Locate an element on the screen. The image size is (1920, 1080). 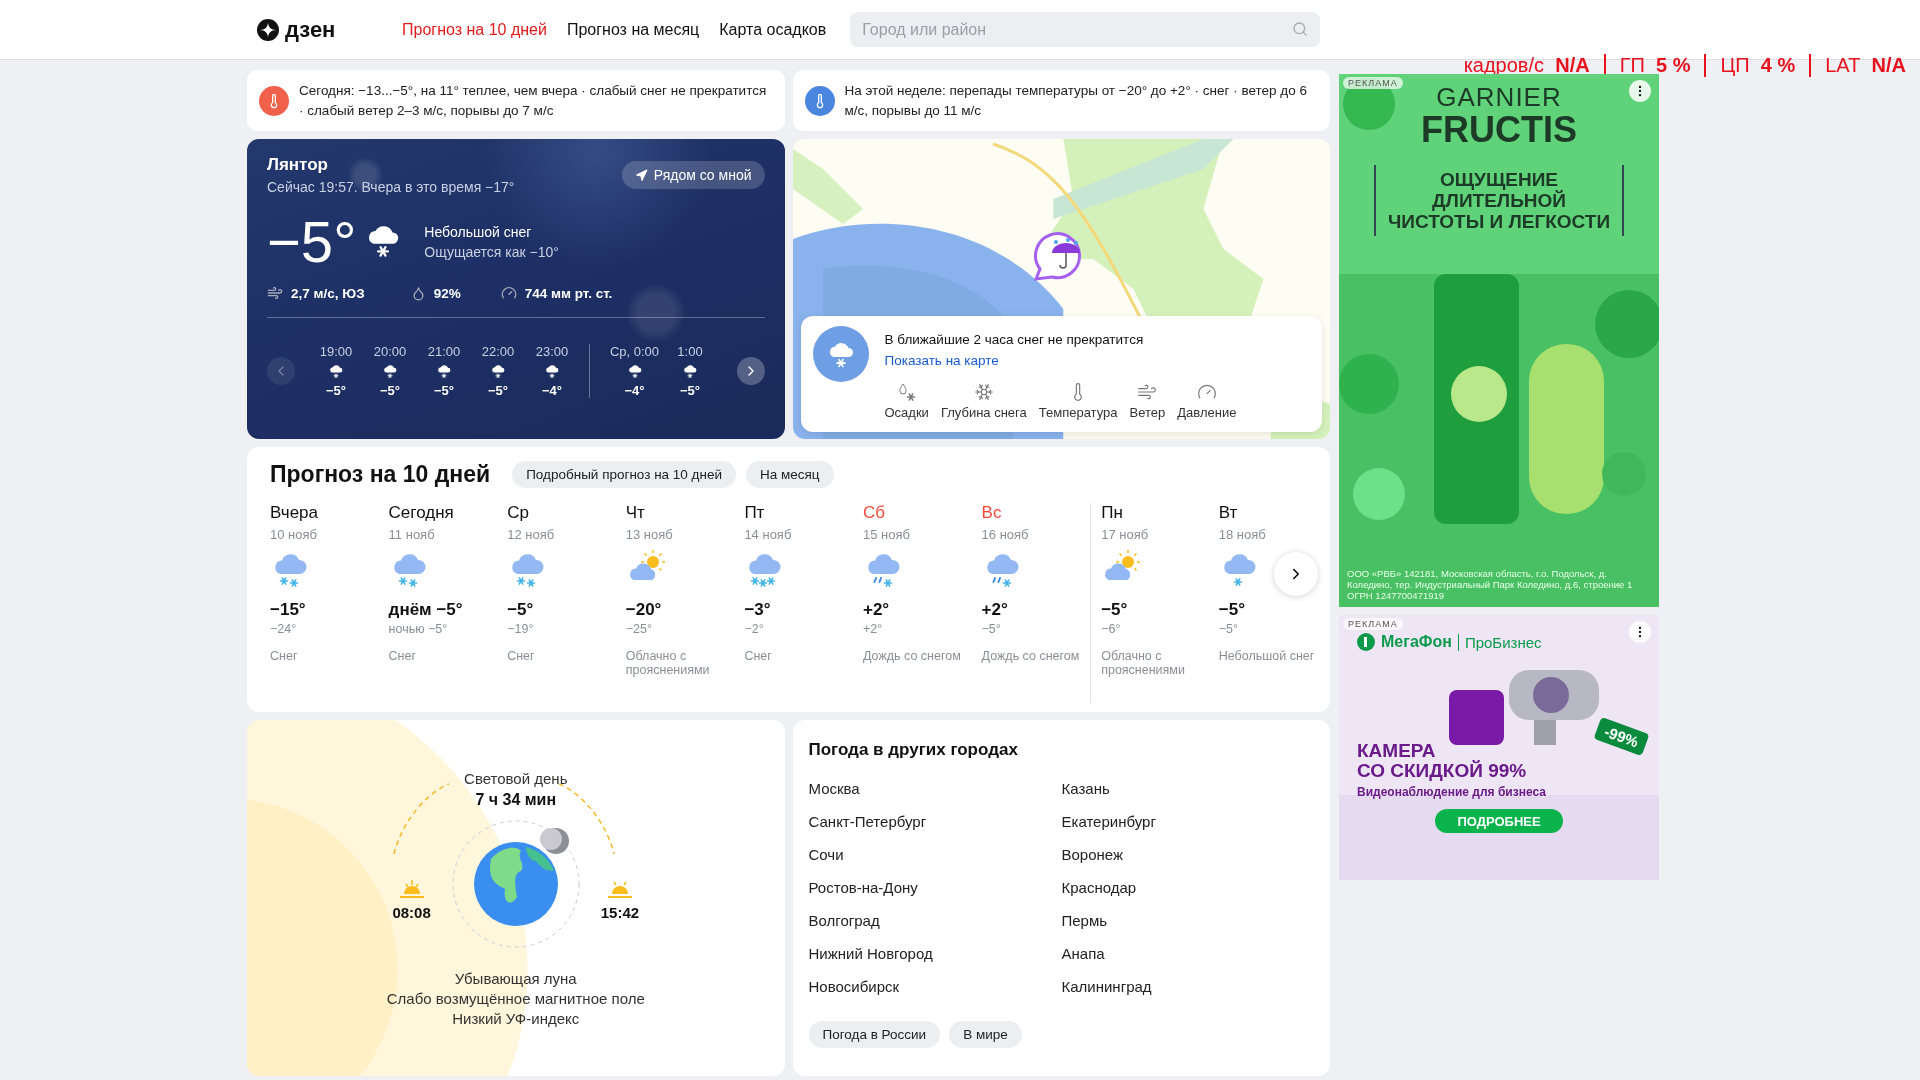
nearby-button: Рядом со мной is located at coordinates (693, 175).